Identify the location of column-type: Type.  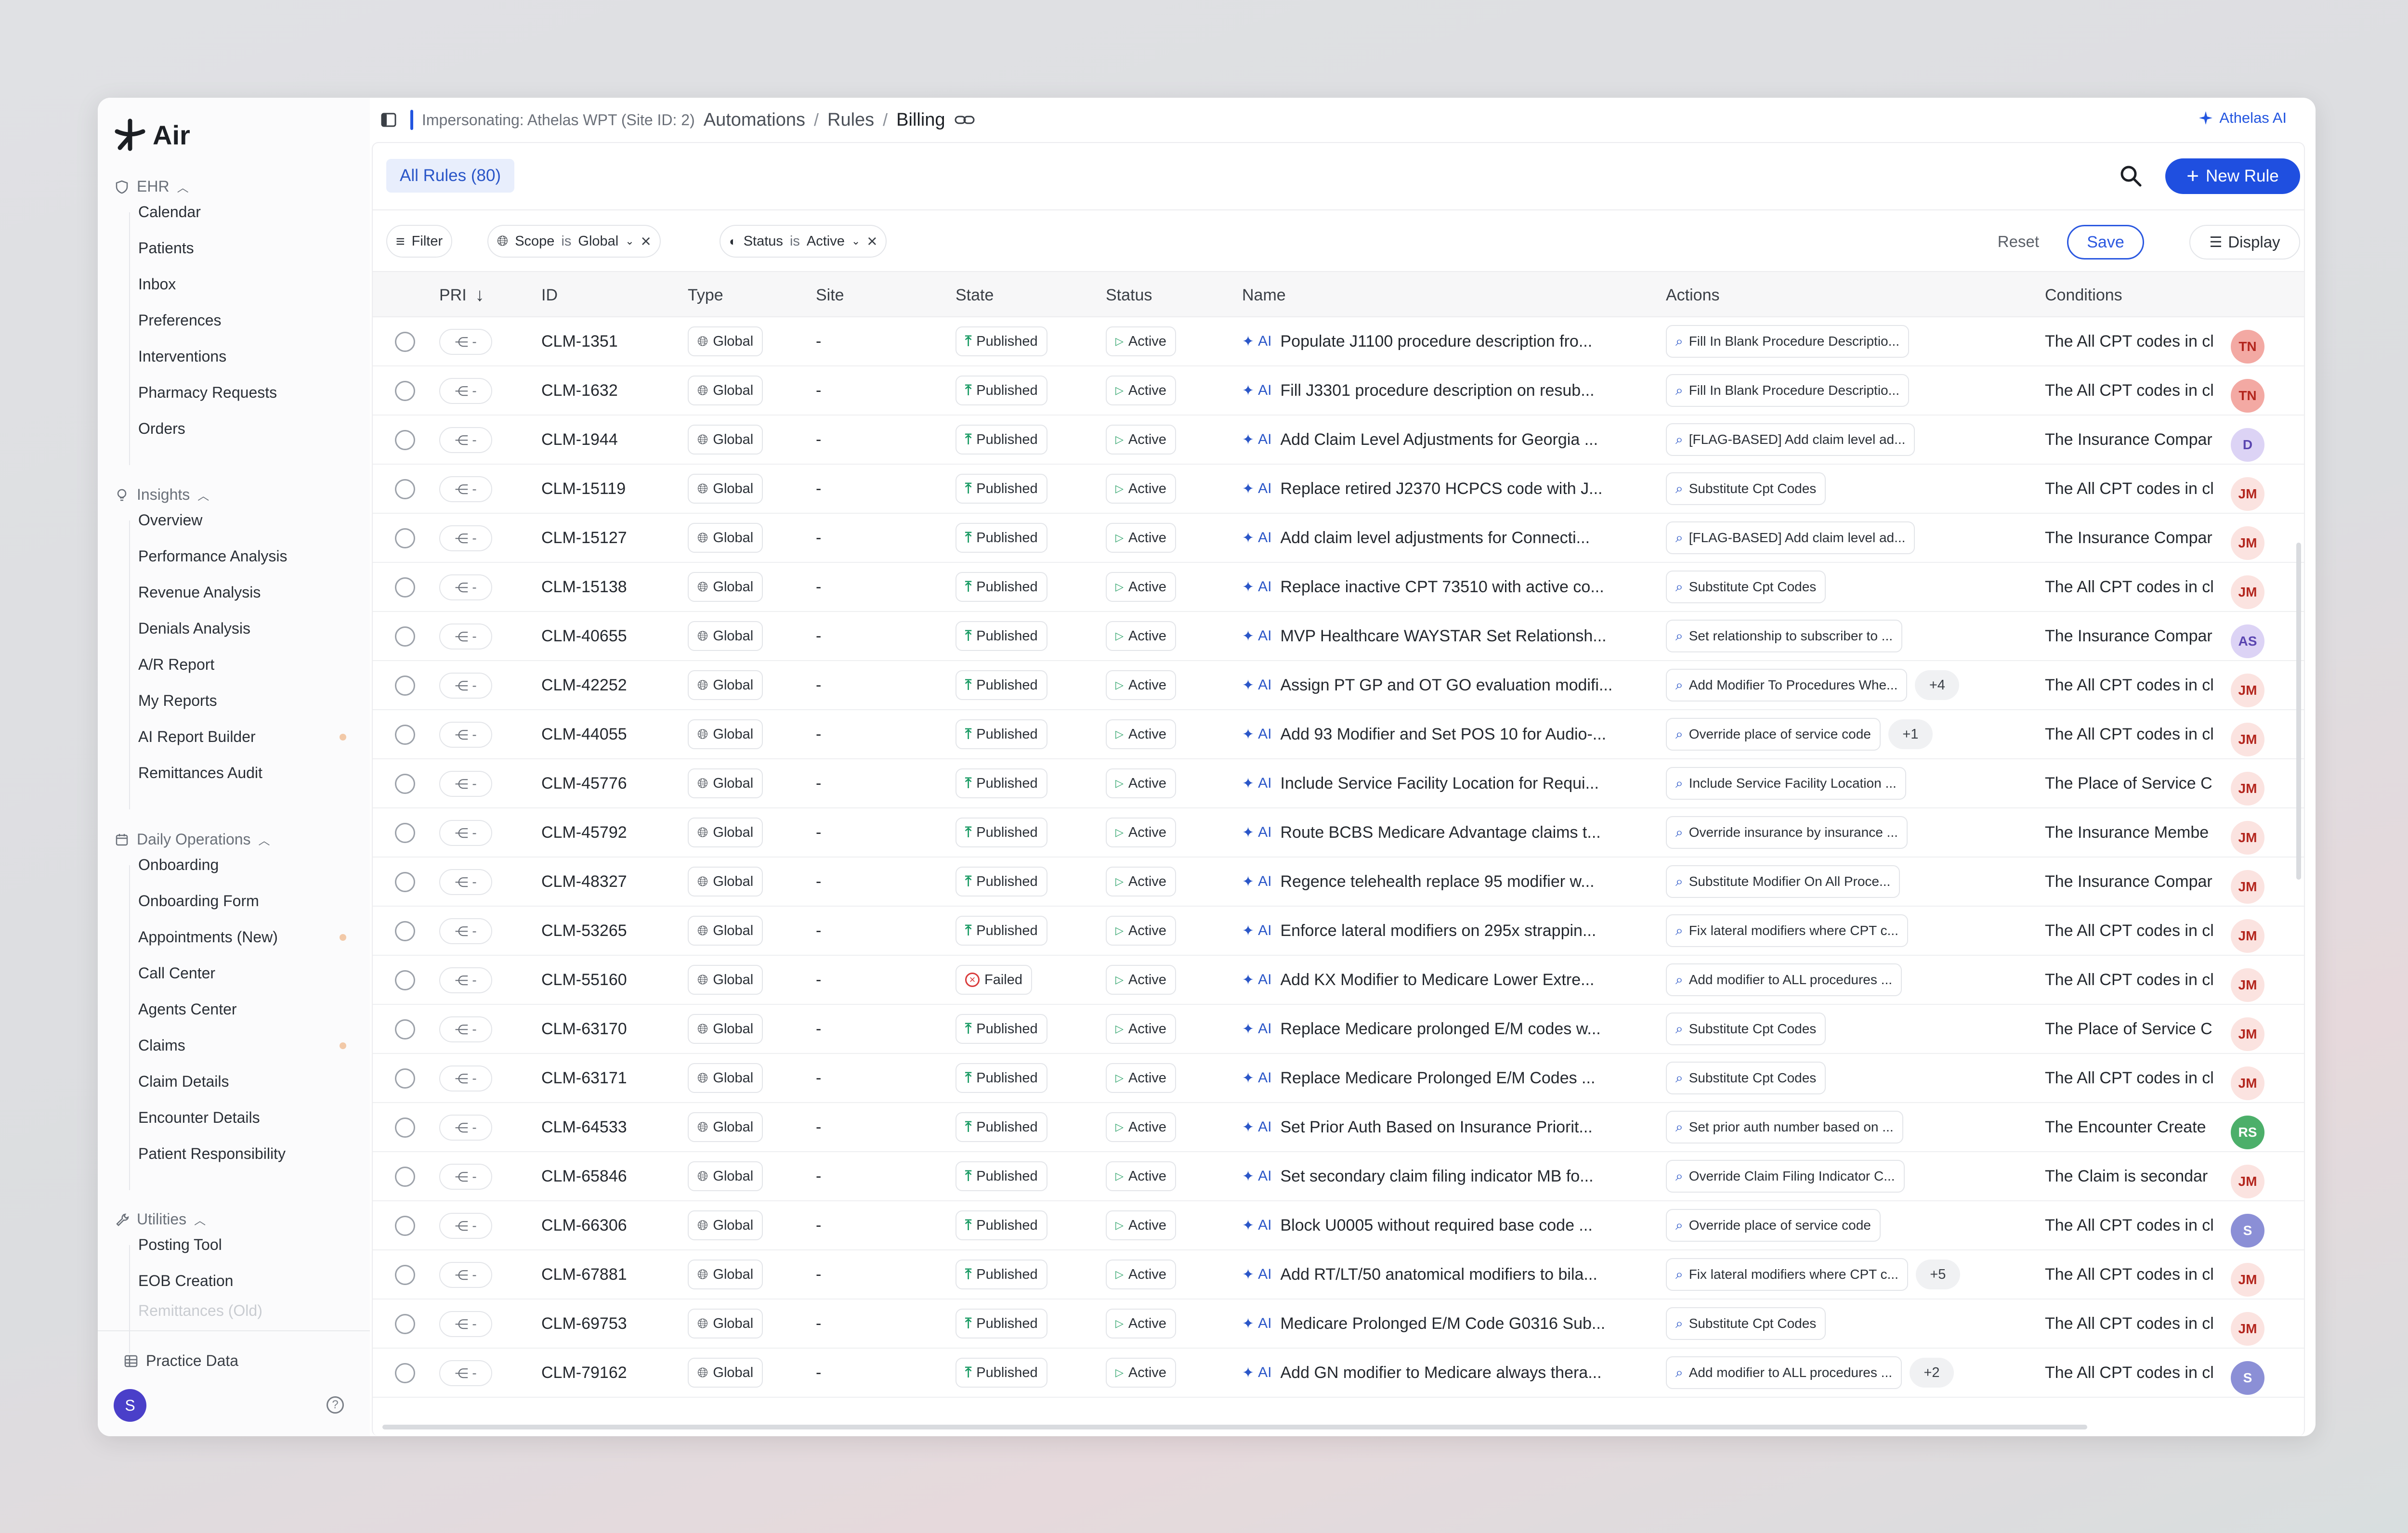
(705, 295).